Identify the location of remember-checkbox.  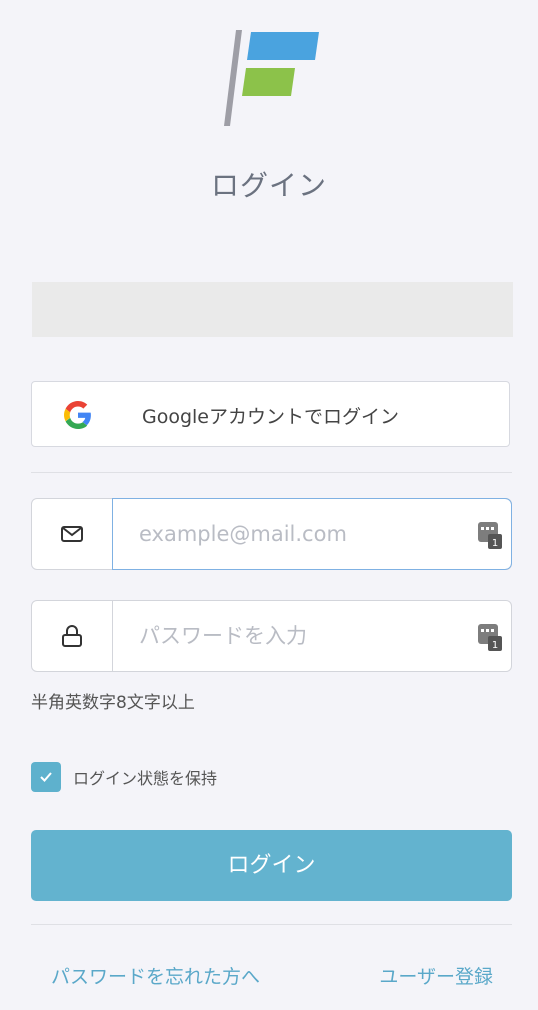
(46, 777).